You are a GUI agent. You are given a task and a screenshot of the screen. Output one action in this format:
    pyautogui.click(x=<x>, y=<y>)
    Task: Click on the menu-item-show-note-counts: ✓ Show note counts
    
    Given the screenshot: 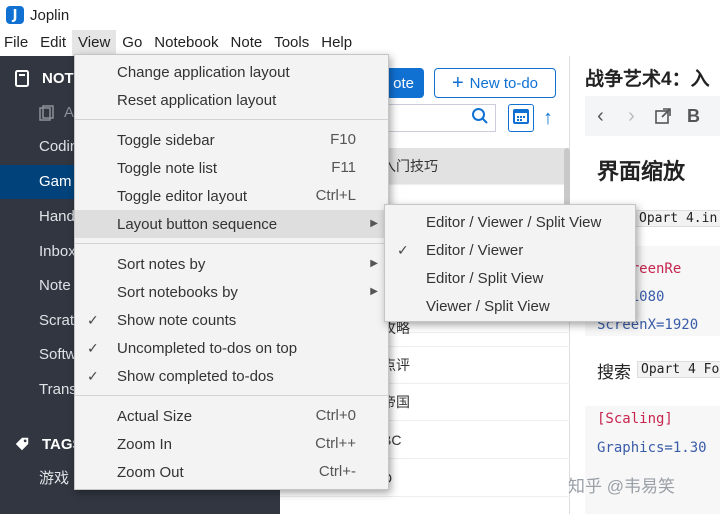 What is the action you would take?
    pyautogui.click(x=231, y=320)
    